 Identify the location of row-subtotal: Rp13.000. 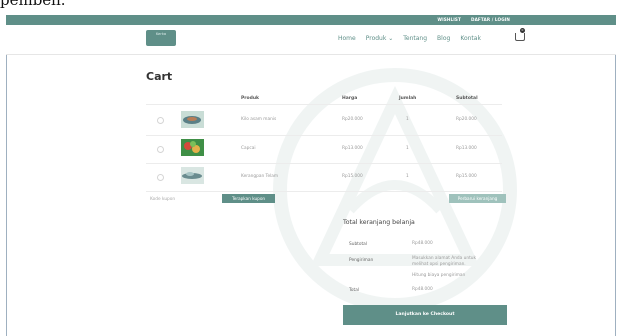
(466, 148).